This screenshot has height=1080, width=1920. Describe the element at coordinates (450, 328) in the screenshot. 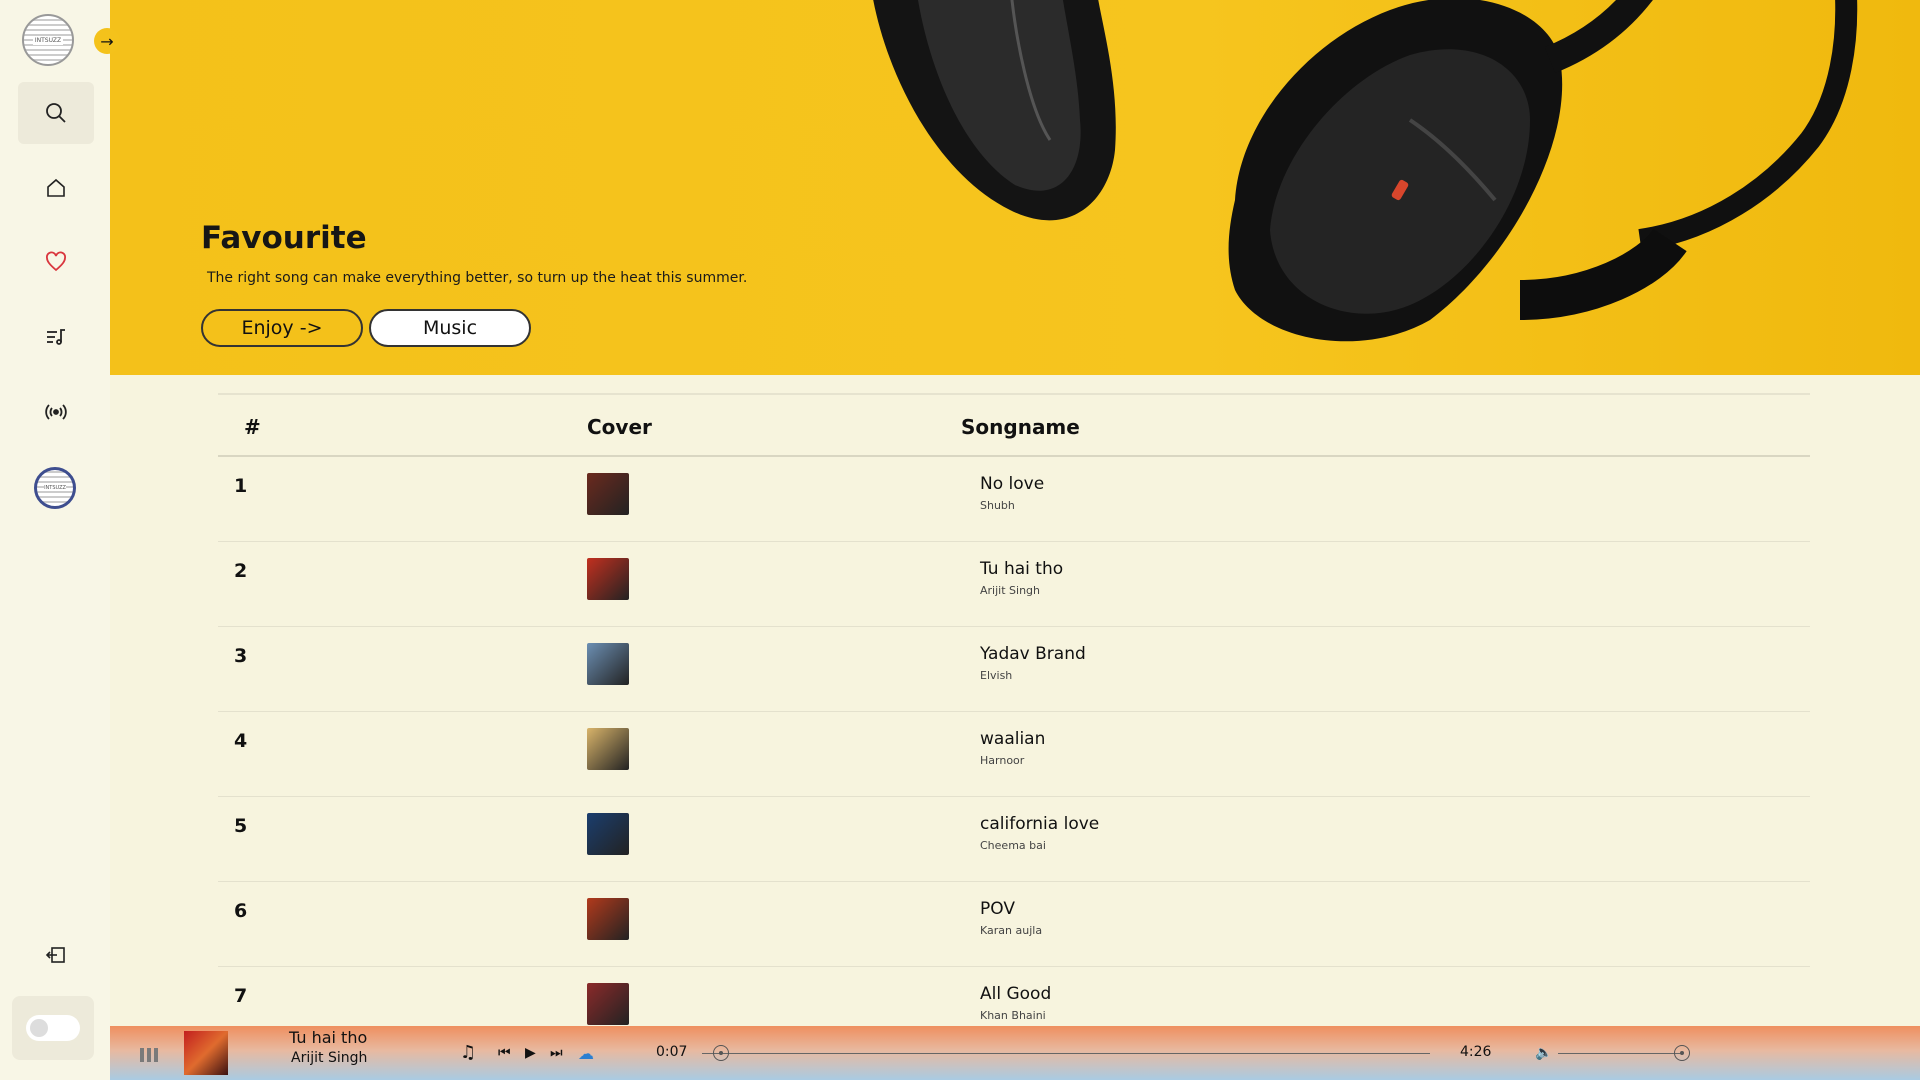

I see `music-button: Music` at that location.